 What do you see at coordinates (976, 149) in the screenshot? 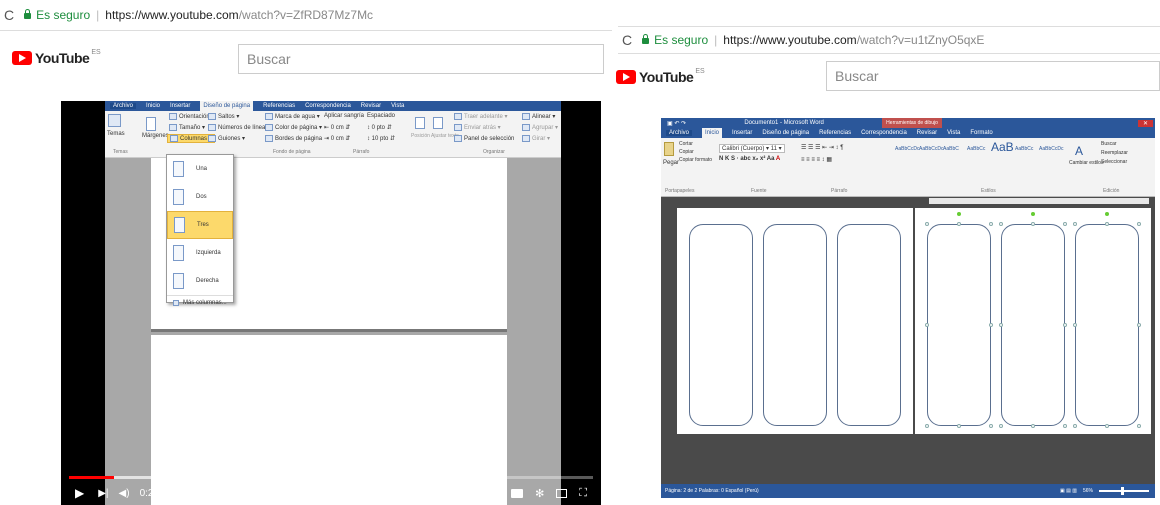
I see `style-gallery-item: AaBbCc` at bounding box center [976, 149].